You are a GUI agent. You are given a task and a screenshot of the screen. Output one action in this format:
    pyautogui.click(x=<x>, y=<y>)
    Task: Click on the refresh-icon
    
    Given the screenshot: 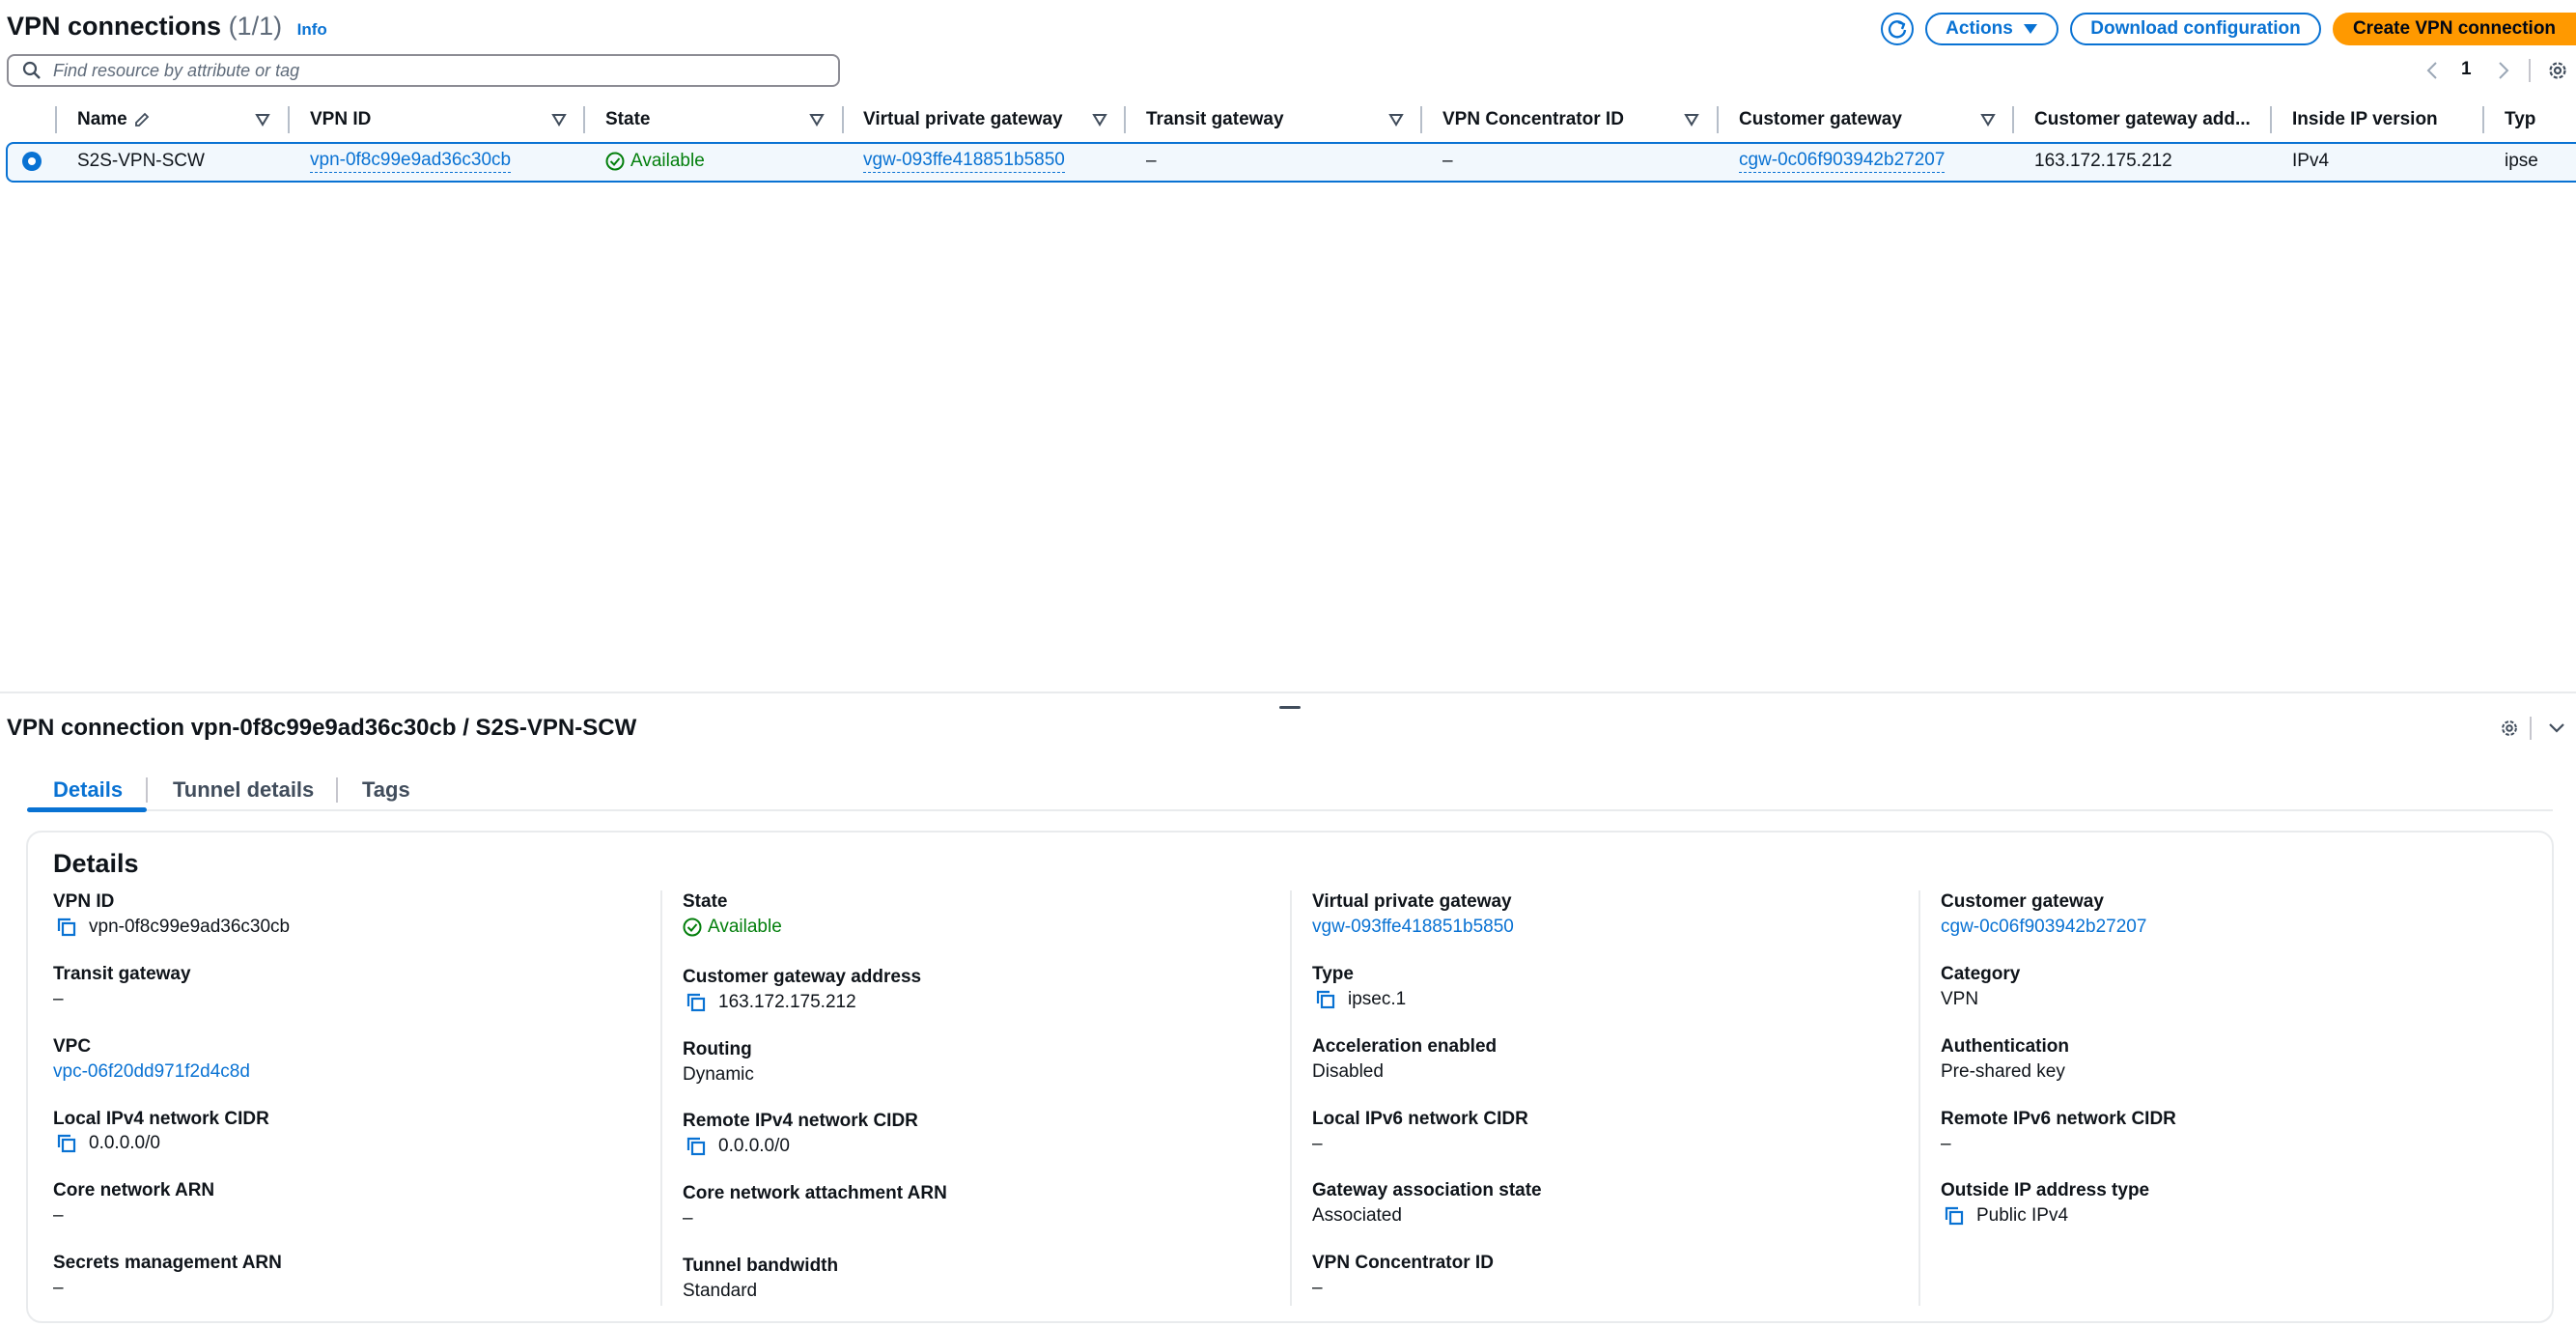 What is the action you would take?
    pyautogui.click(x=1898, y=30)
    